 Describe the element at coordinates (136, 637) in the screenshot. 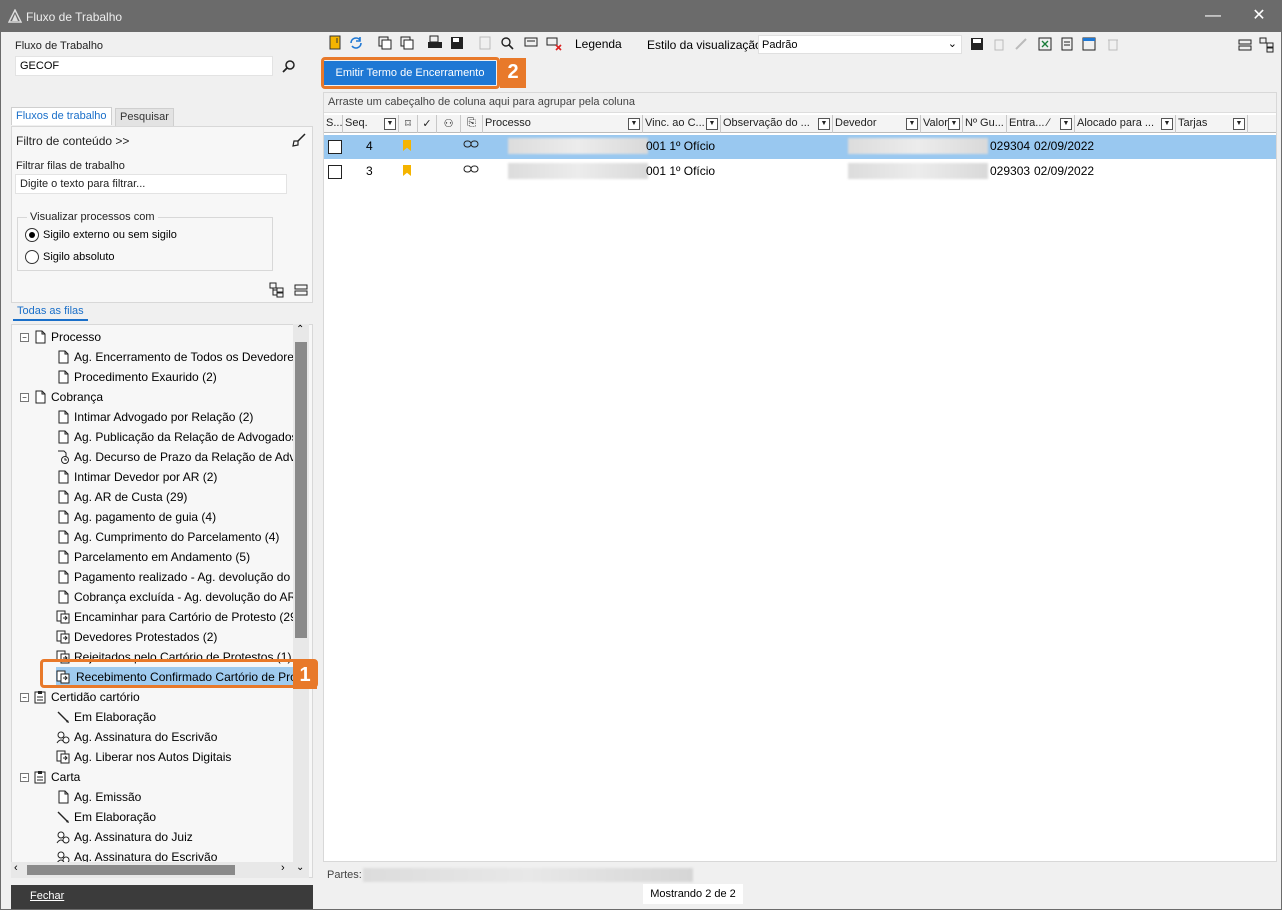

I see `tree-item: Devedores Protestados (2)` at that location.